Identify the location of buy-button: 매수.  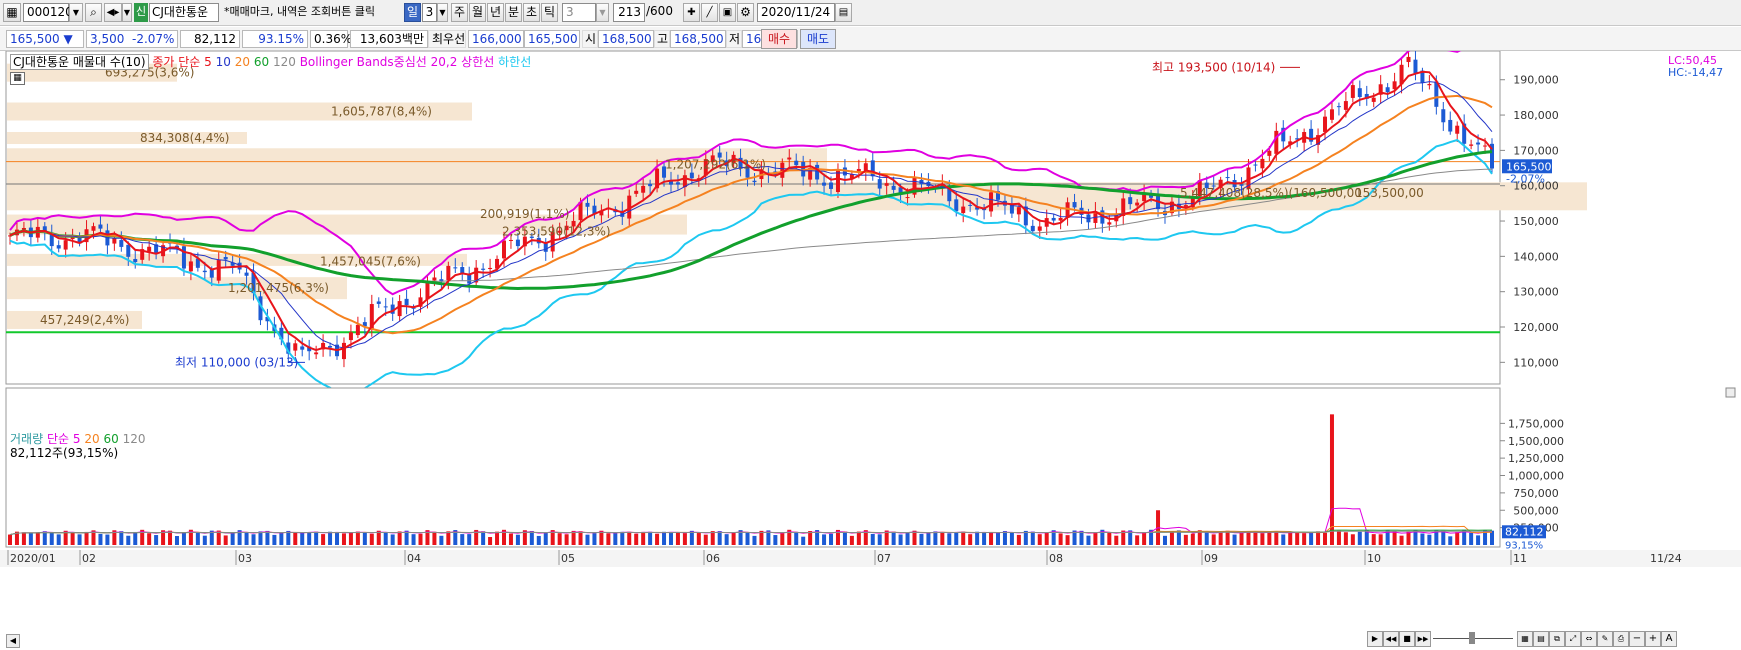
(779, 39).